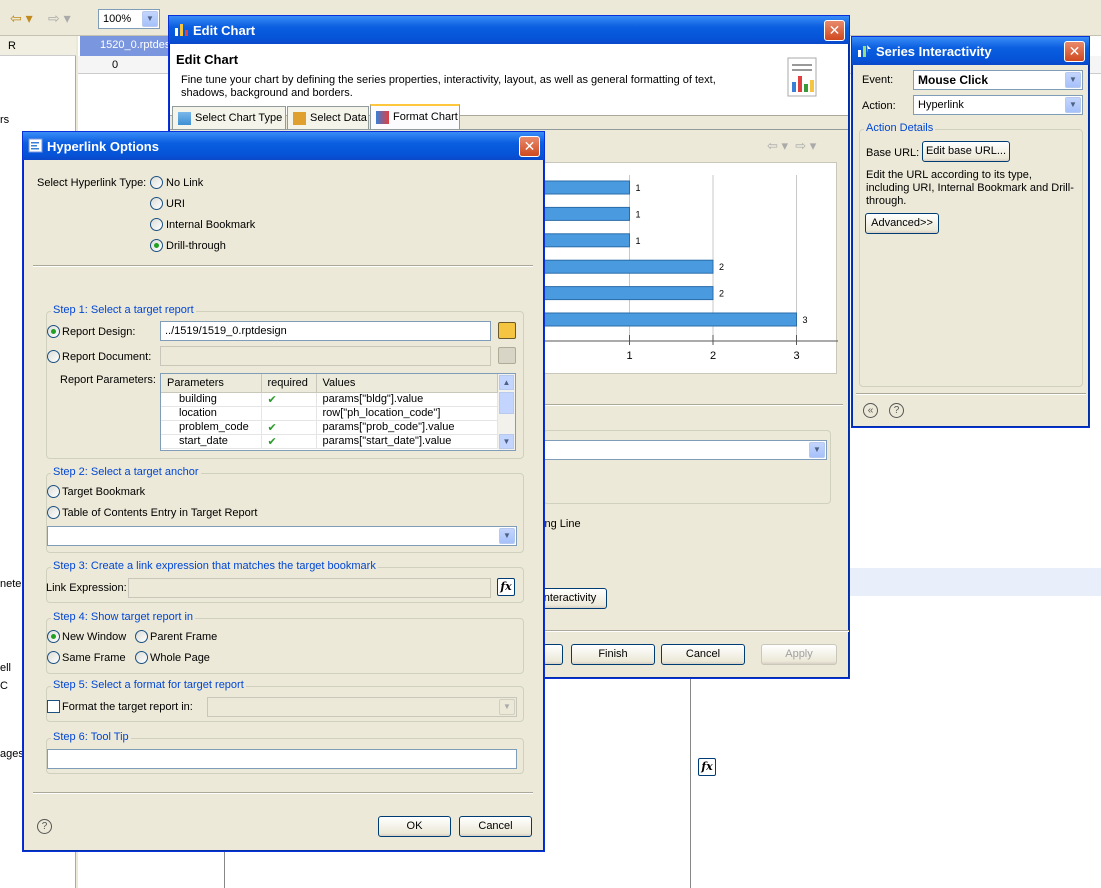  Describe the element at coordinates (92, 183) in the screenshot. I see `hyperlink-type-label: Select Hyperlink Type:` at that location.